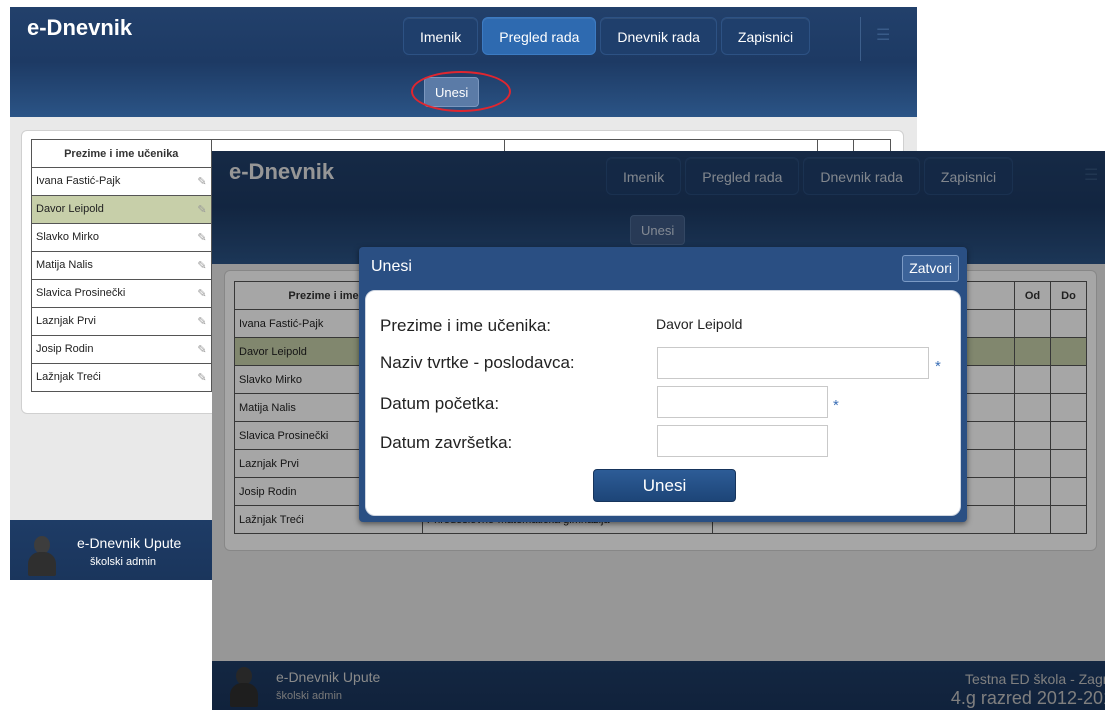  I want to click on user-avatar-icon, so click(42, 556).